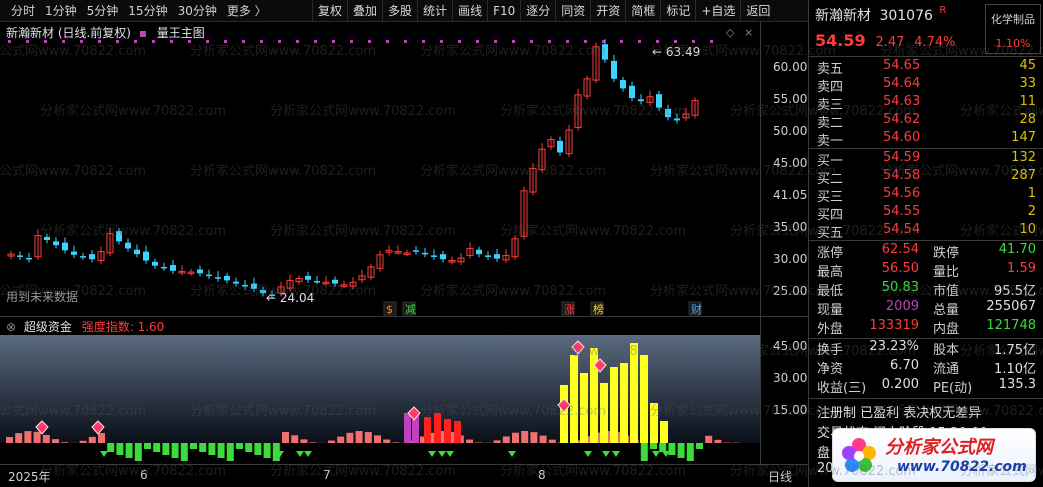 This screenshot has width=1043, height=487. I want to click on fund-bar-red, so click(447, 431).